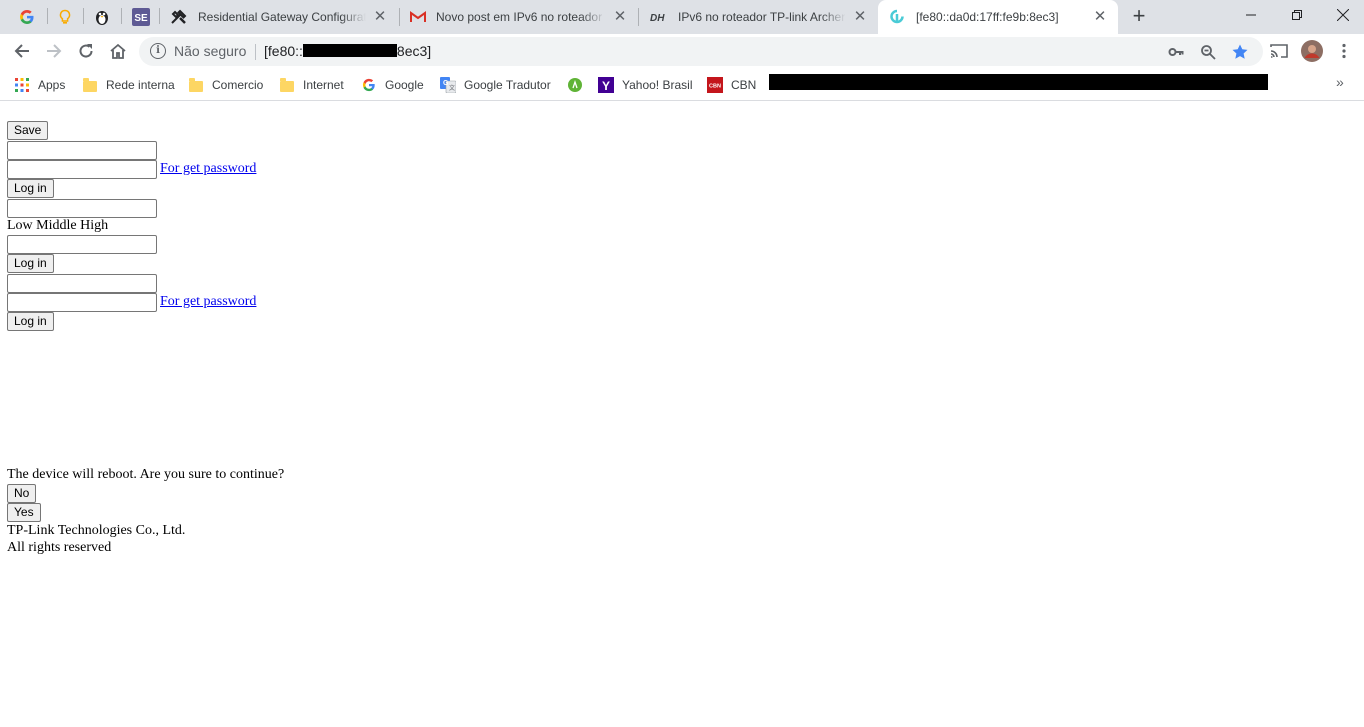 This screenshot has height=727, width=1364. I want to click on security-label: Não seguro, so click(210, 51).